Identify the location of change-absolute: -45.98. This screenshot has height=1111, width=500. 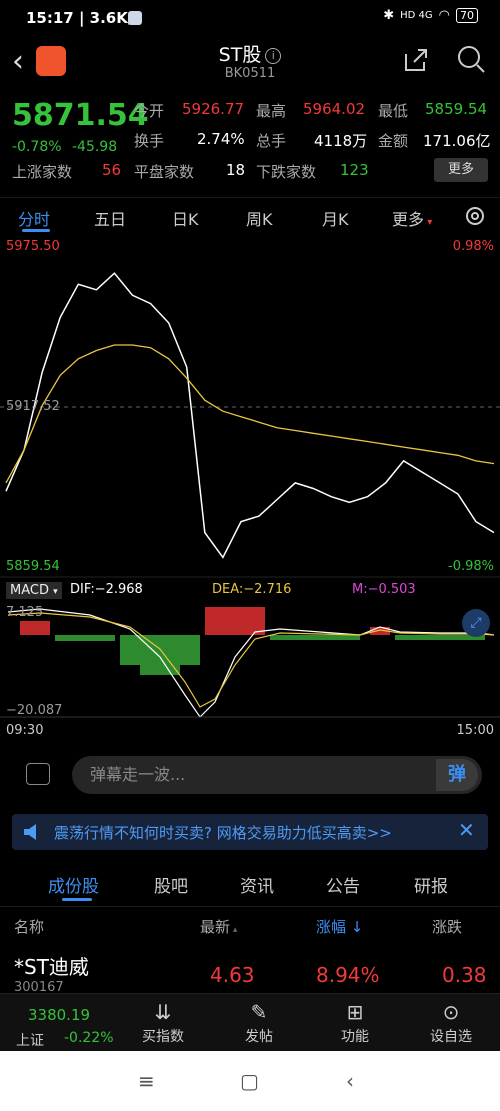
(94, 147).